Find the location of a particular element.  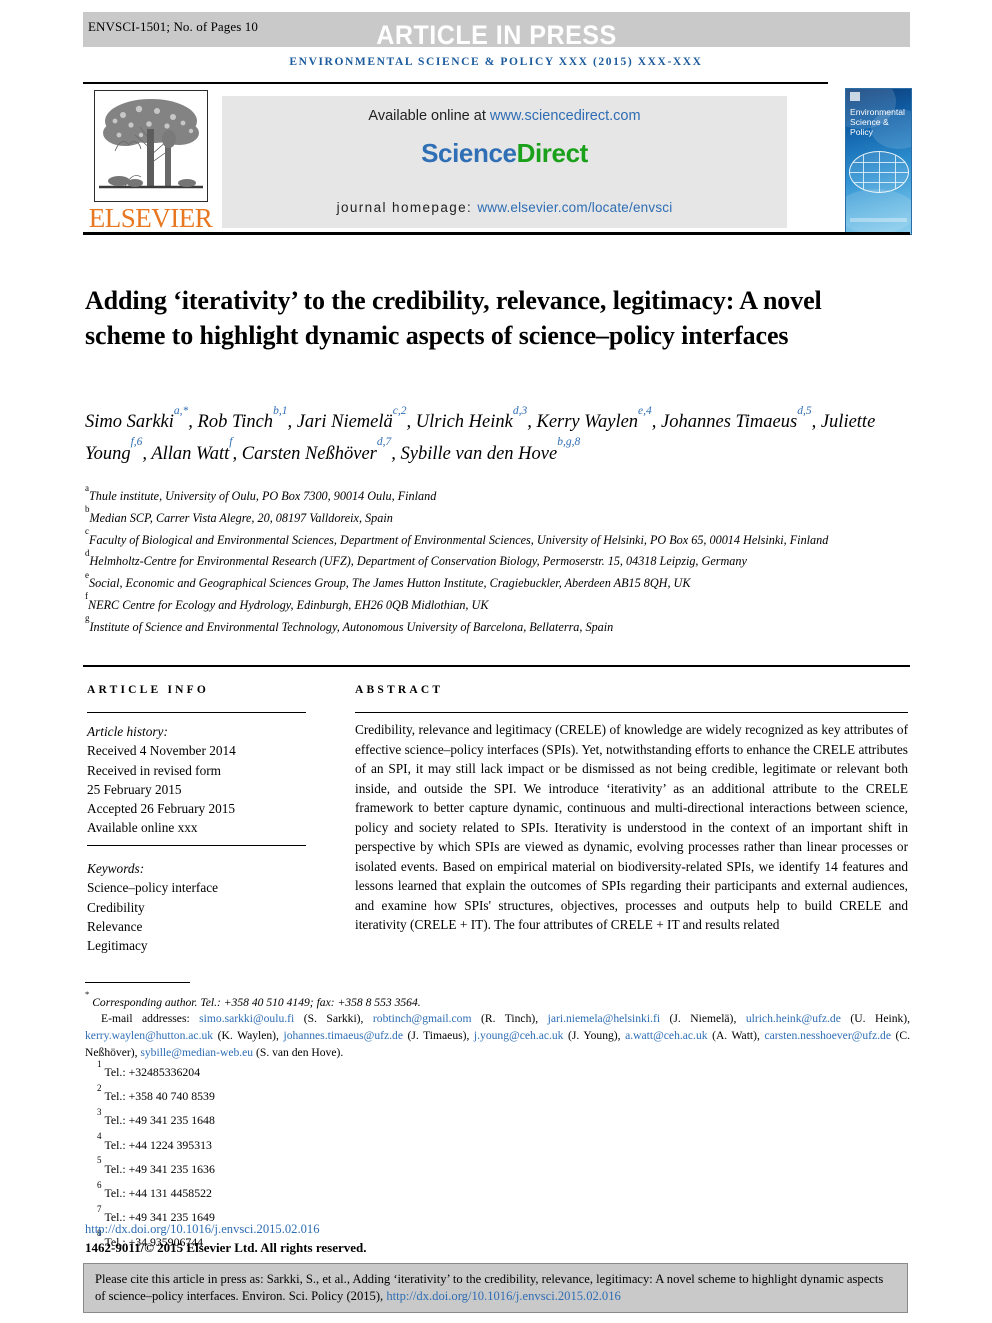

email-owner-label: (J. Timaeus) is located at coordinates (434, 1036).